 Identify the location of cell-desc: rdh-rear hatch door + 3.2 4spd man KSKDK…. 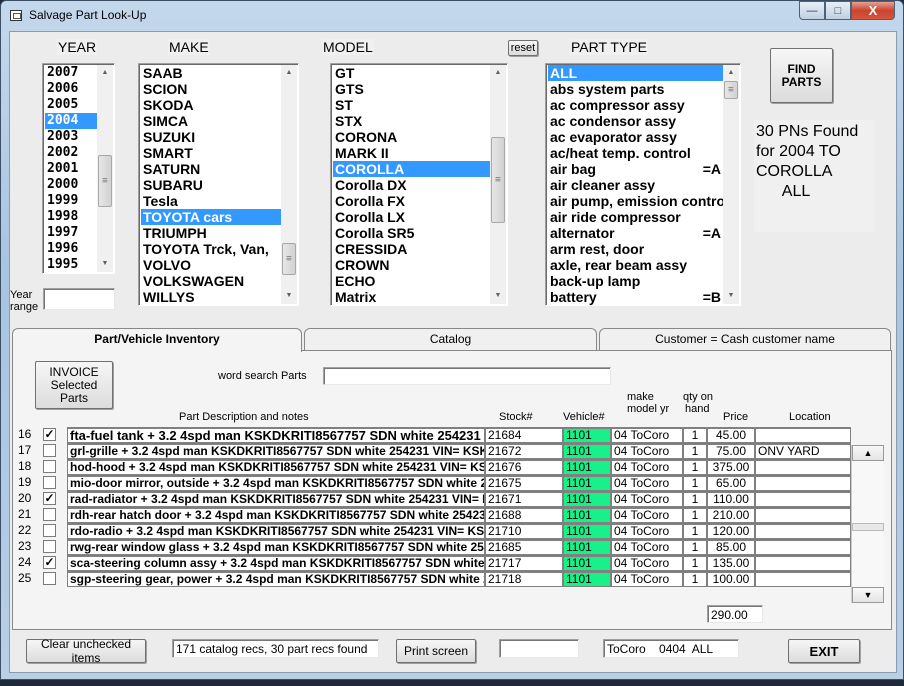
(276, 515).